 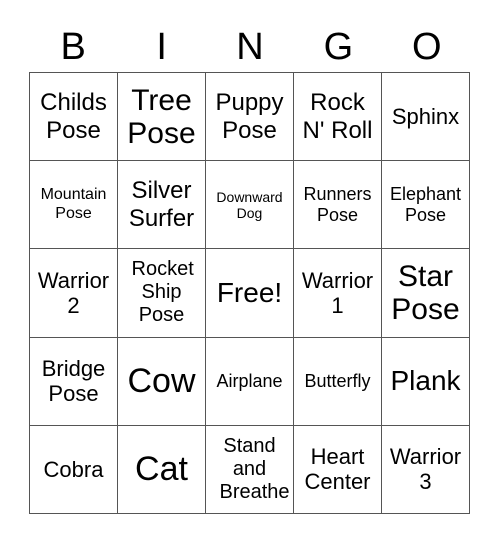 I want to click on cell-label: Plank, so click(x=425, y=380).